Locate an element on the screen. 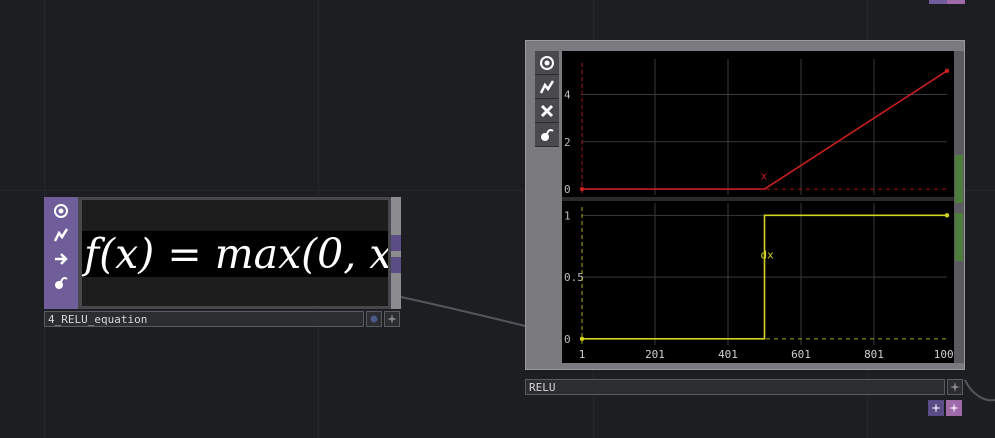  y-tick-label: 1 is located at coordinates (567, 215).